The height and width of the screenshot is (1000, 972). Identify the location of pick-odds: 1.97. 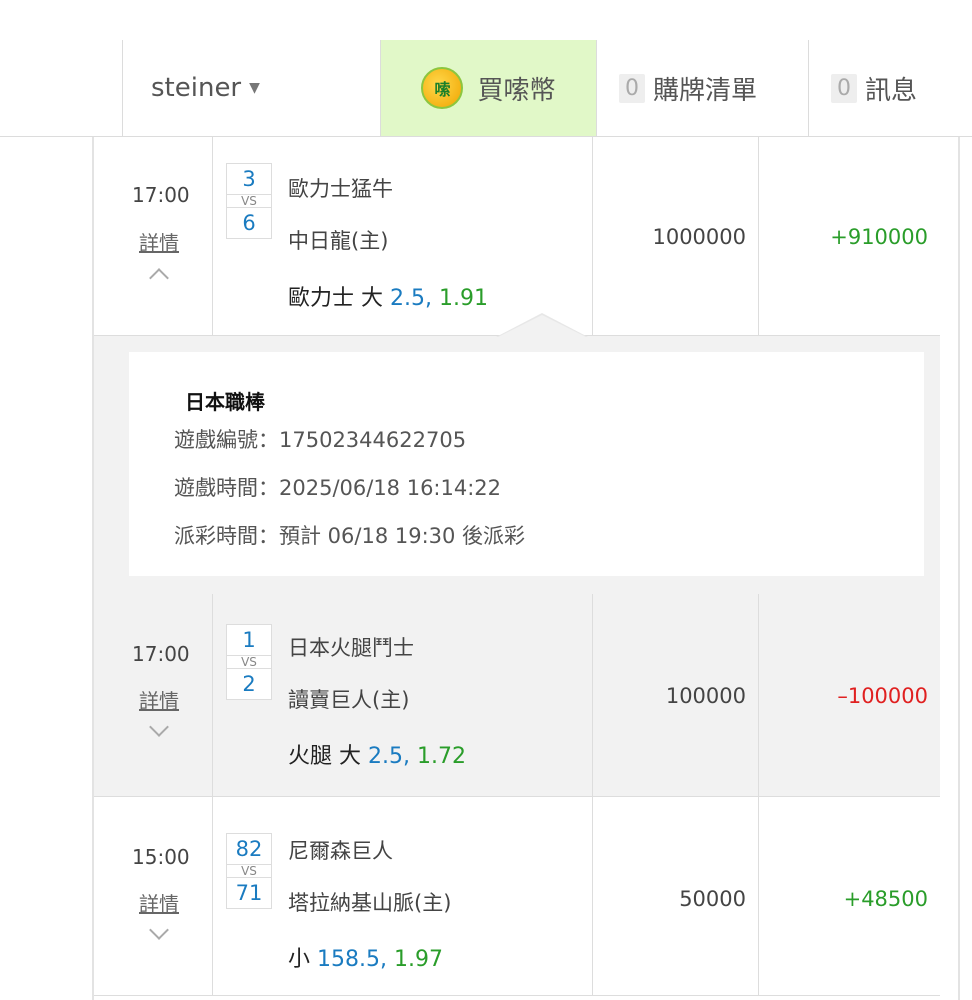
(418, 959).